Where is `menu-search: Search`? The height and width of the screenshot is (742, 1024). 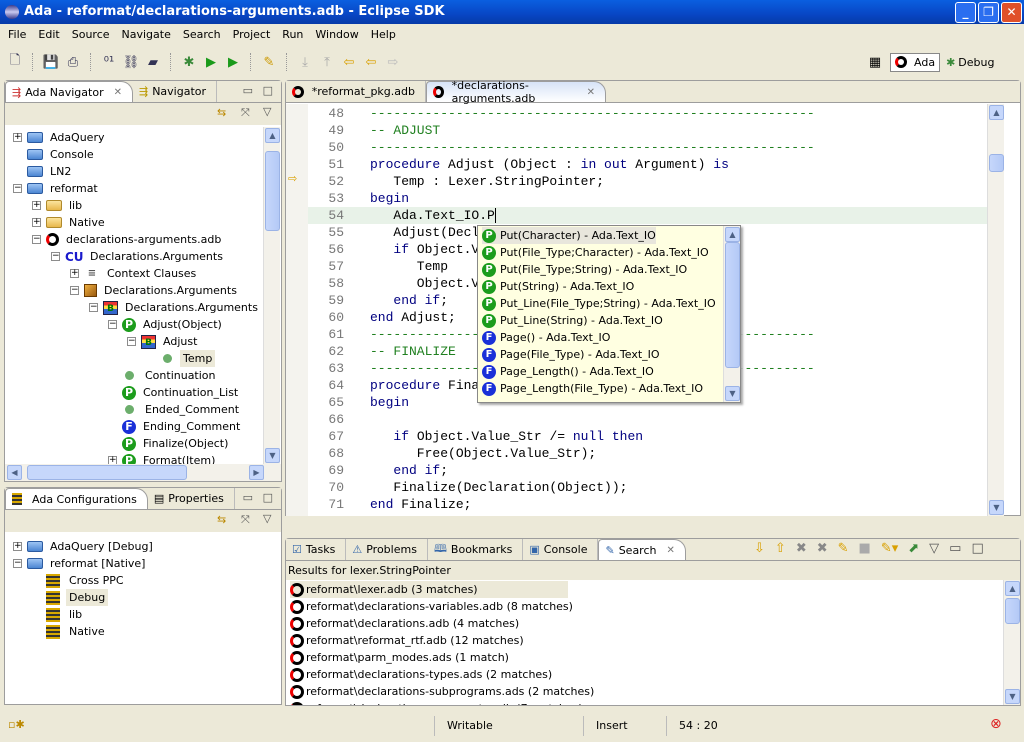
menu-search: Search is located at coordinates (202, 34).